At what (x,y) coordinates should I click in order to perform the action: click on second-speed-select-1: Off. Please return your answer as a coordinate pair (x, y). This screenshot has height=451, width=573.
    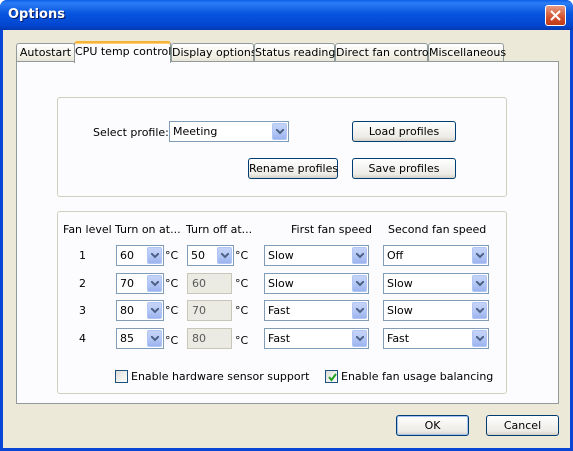
    Looking at the image, I should click on (436, 255).